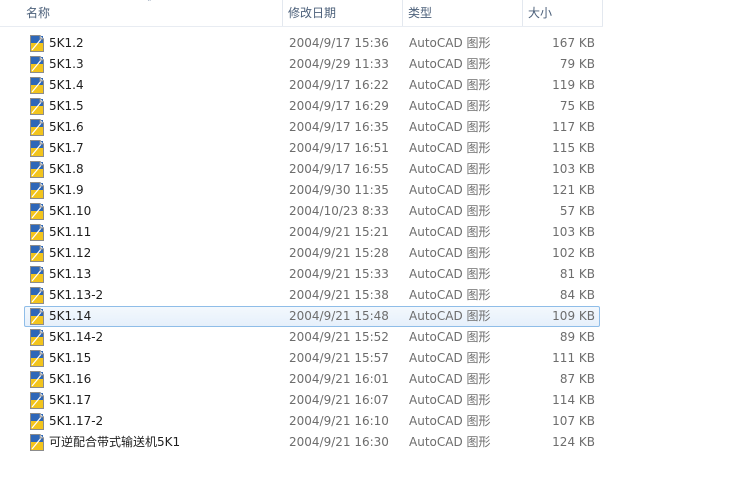 This screenshot has width=729, height=494. Describe the element at coordinates (577, 337) in the screenshot. I see `file-size: 89 KB` at that location.